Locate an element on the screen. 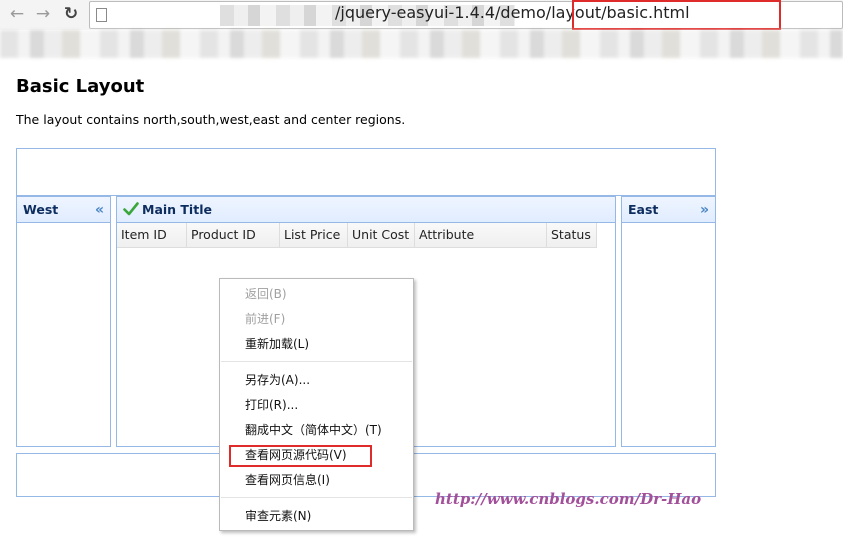  page-title: Basic Layout is located at coordinates (80, 86).